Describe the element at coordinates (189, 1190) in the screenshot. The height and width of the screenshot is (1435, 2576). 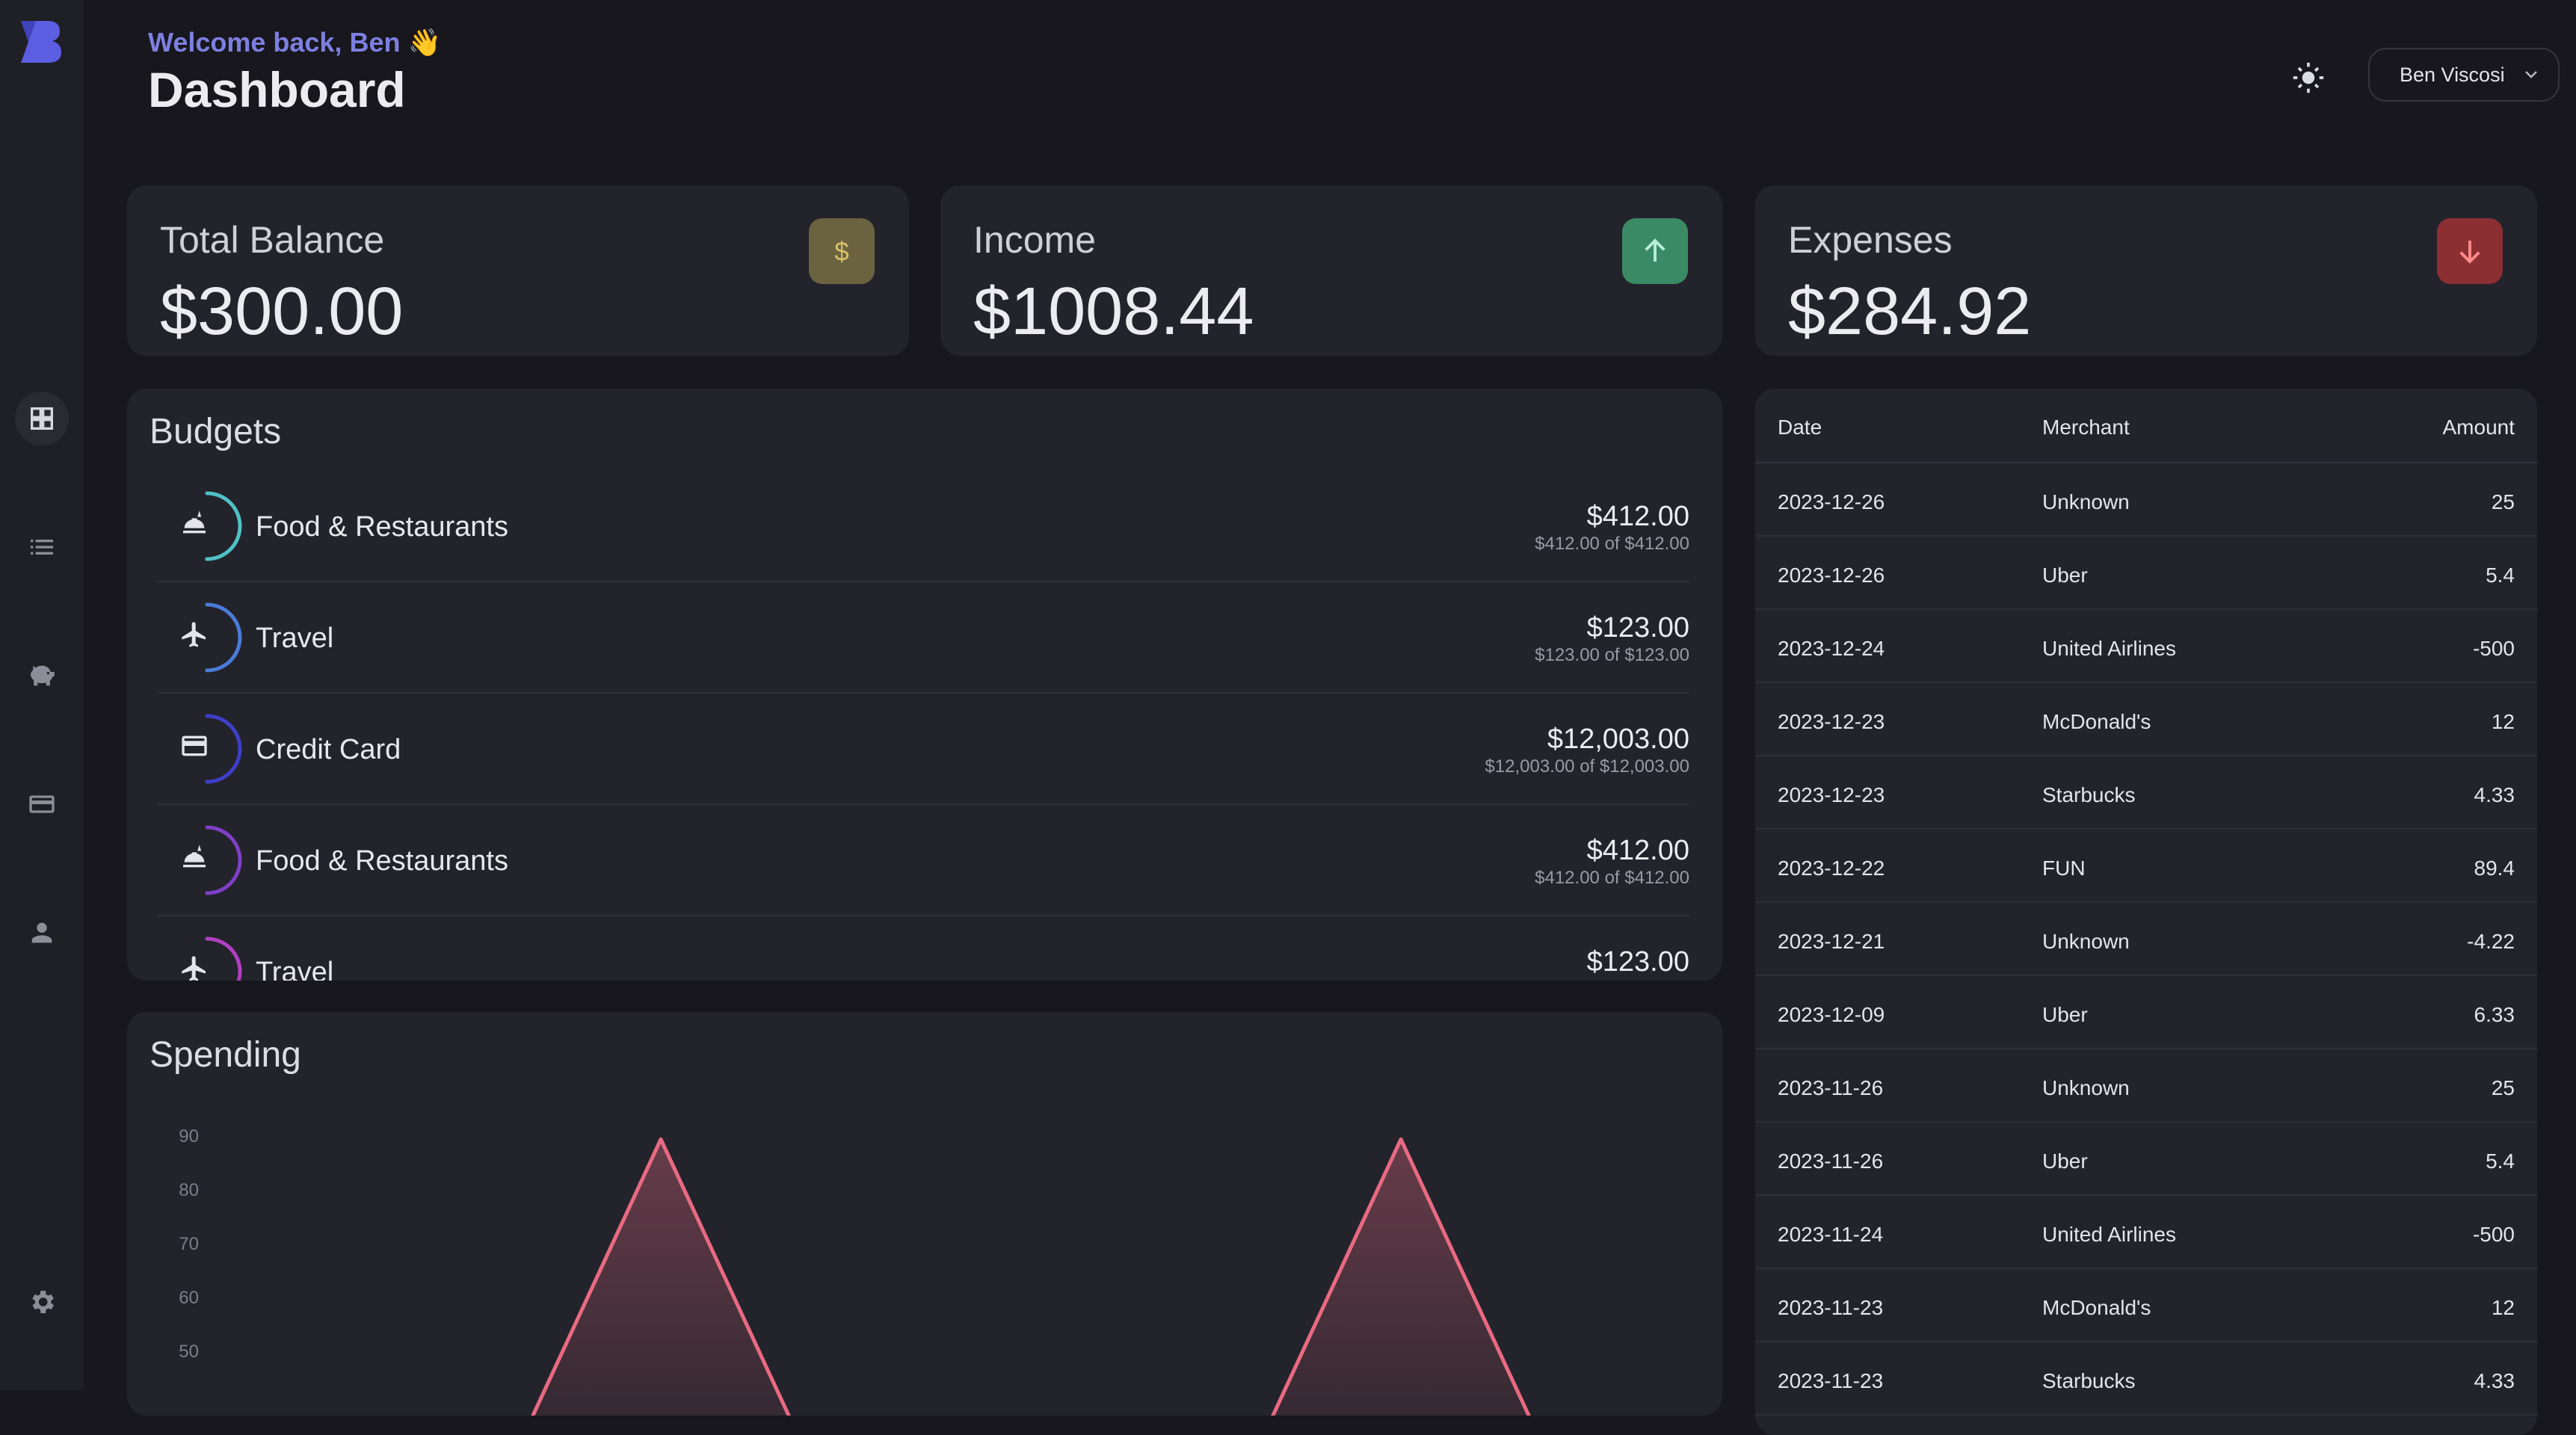
I see `y-tick-label: 80` at that location.